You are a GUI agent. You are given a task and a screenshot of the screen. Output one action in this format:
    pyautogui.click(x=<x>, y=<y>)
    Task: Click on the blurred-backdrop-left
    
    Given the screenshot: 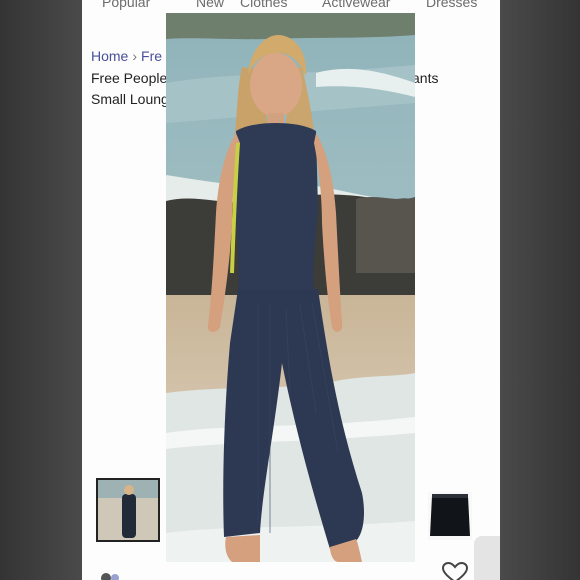 What is the action you would take?
    pyautogui.click(x=41, y=290)
    